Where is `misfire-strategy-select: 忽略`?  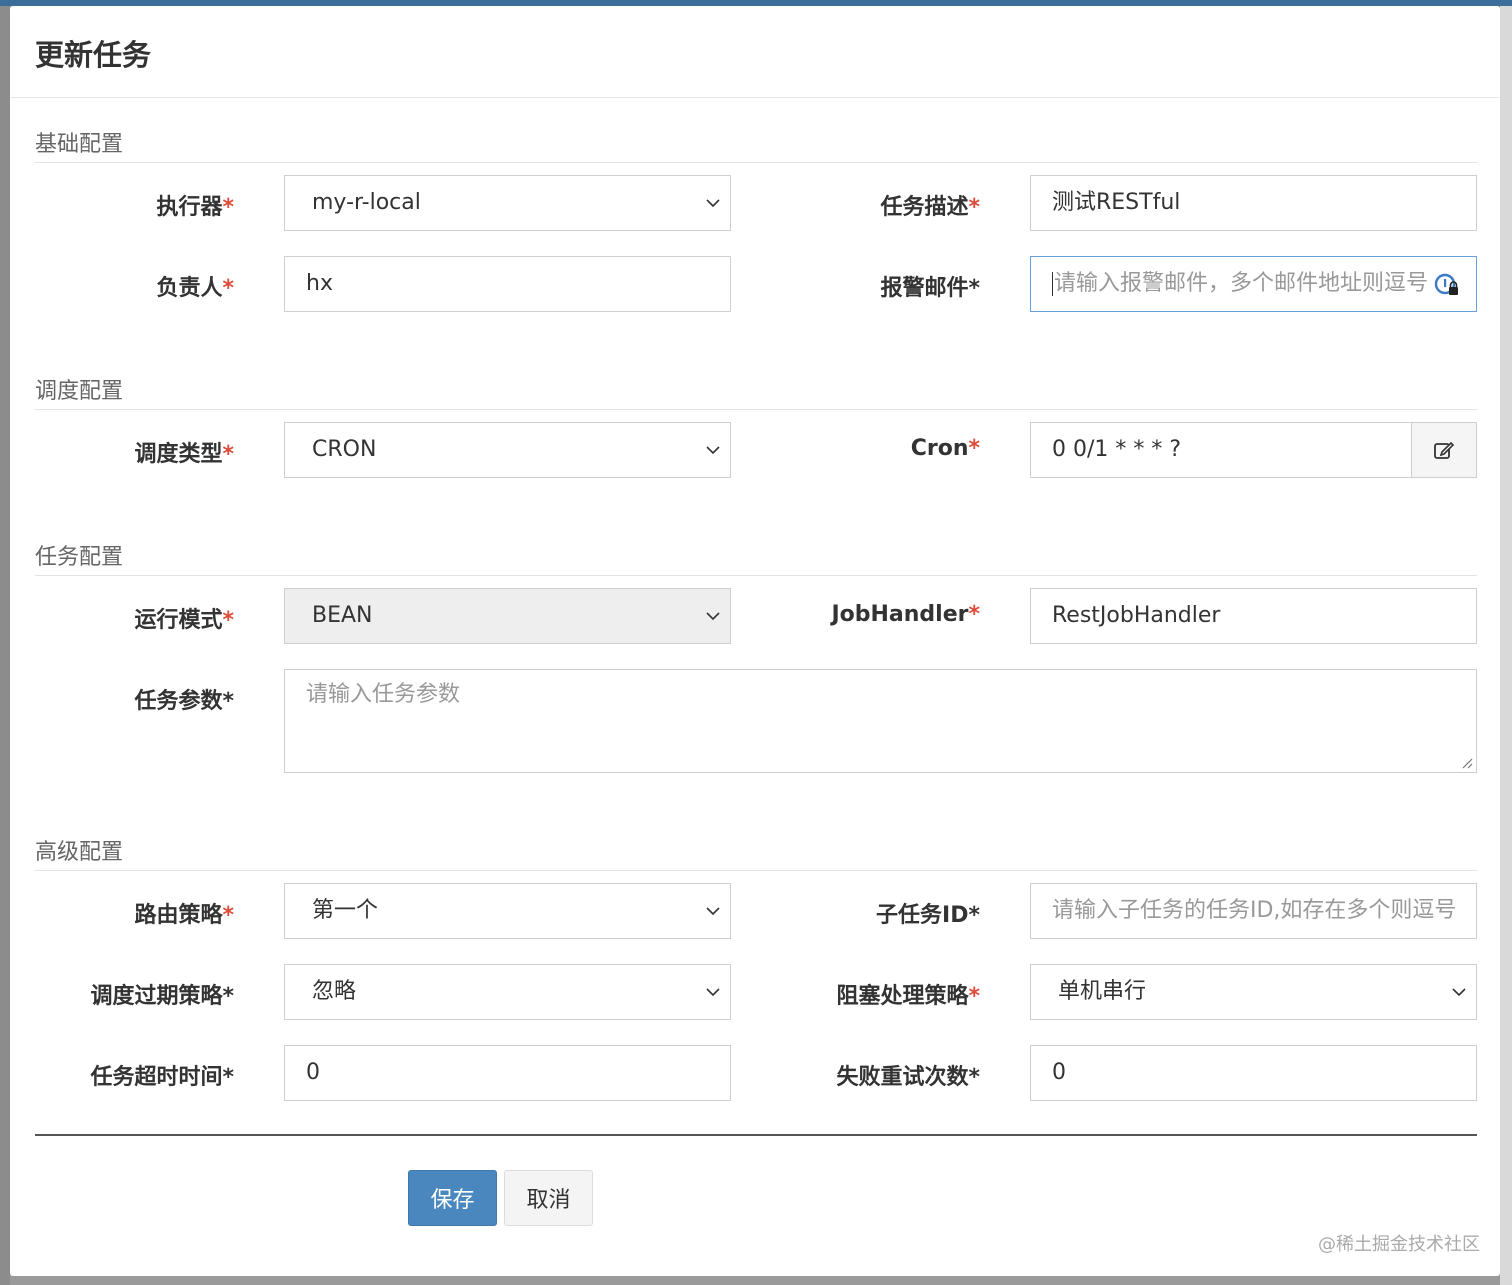
misfire-strategy-select: 忽略 is located at coordinates (507, 992).